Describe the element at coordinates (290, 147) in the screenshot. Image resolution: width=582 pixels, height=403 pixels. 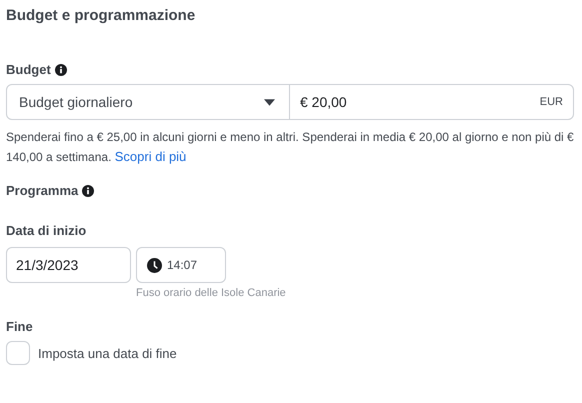
I see `budget-description: Spenderai fino a € 25,00 in alcuni giorni e meno in altri. Spenderai in media € 20,00 al giorno e non più di € 140,00 a settimana. Scopri di più` at that location.